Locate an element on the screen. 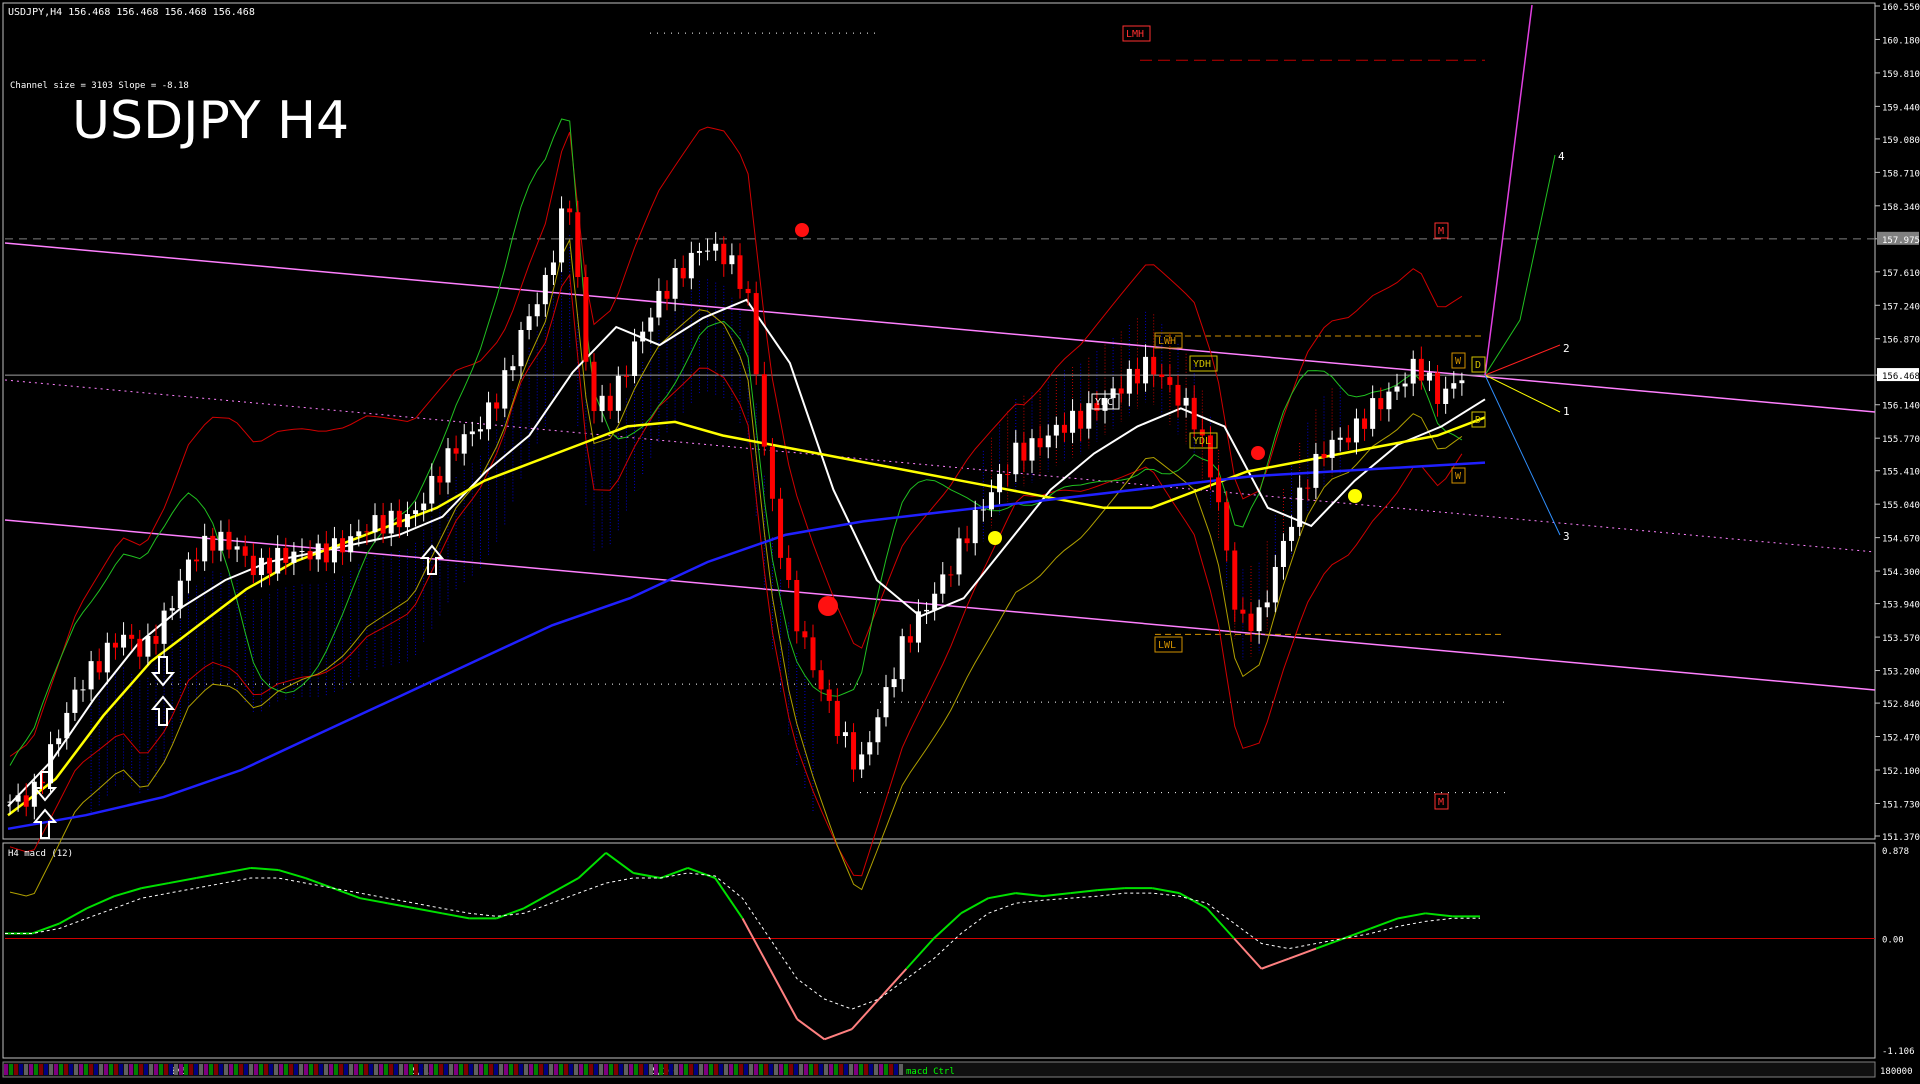  projection-label: 4 is located at coordinates (1561, 156).